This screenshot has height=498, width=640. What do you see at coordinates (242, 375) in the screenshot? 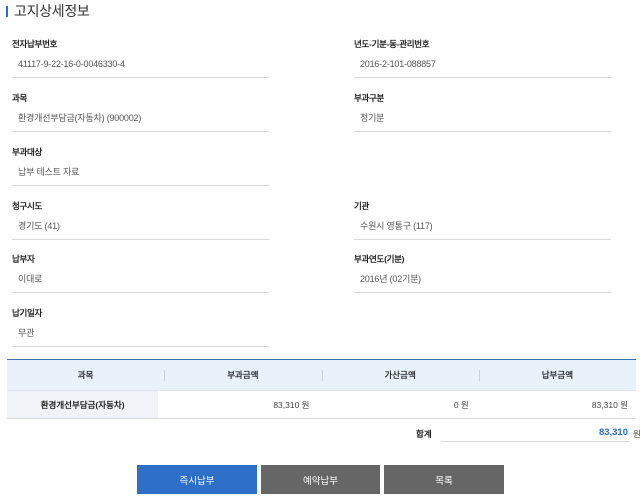
I see `header-levy-amount: 부과금액` at bounding box center [242, 375].